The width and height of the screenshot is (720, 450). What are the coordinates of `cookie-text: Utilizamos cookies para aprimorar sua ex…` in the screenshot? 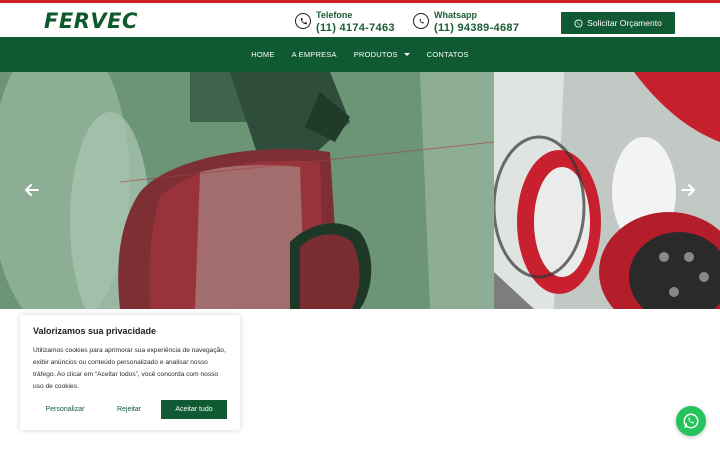 It's located at (129, 368).